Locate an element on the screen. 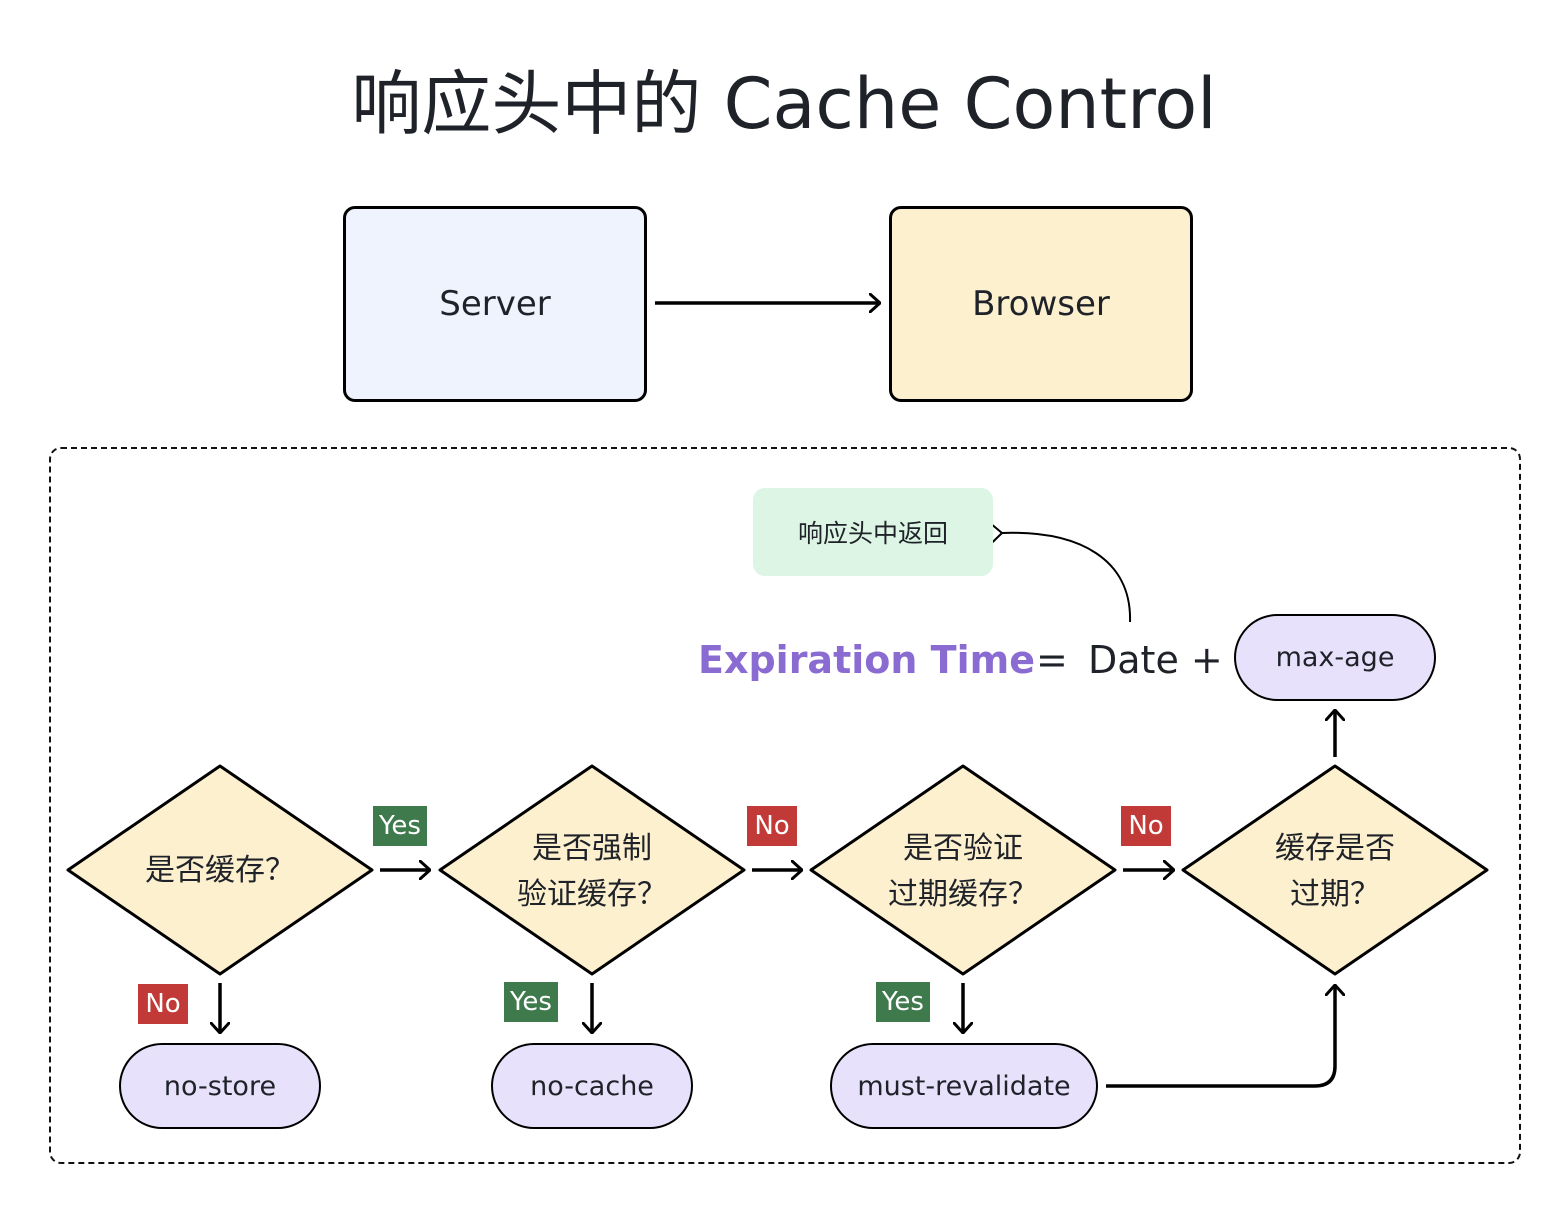 The height and width of the screenshot is (1212, 1568). must-revalidate-label: must-revalidate is located at coordinates (964, 1086).